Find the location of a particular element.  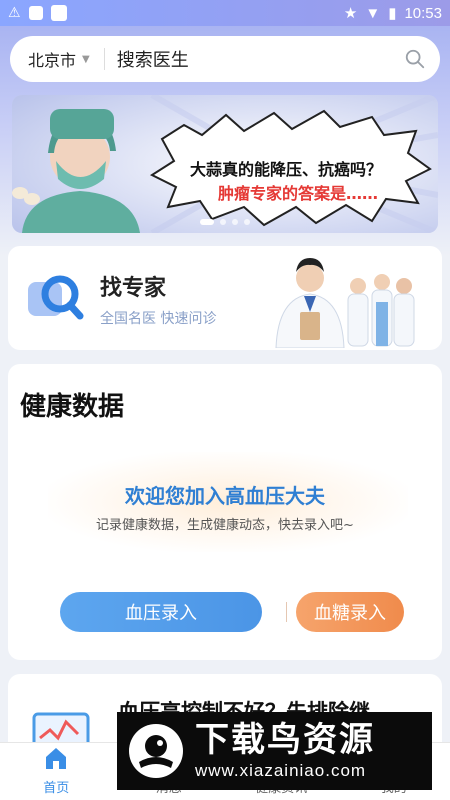

search-divider is located at coordinates (104, 59).